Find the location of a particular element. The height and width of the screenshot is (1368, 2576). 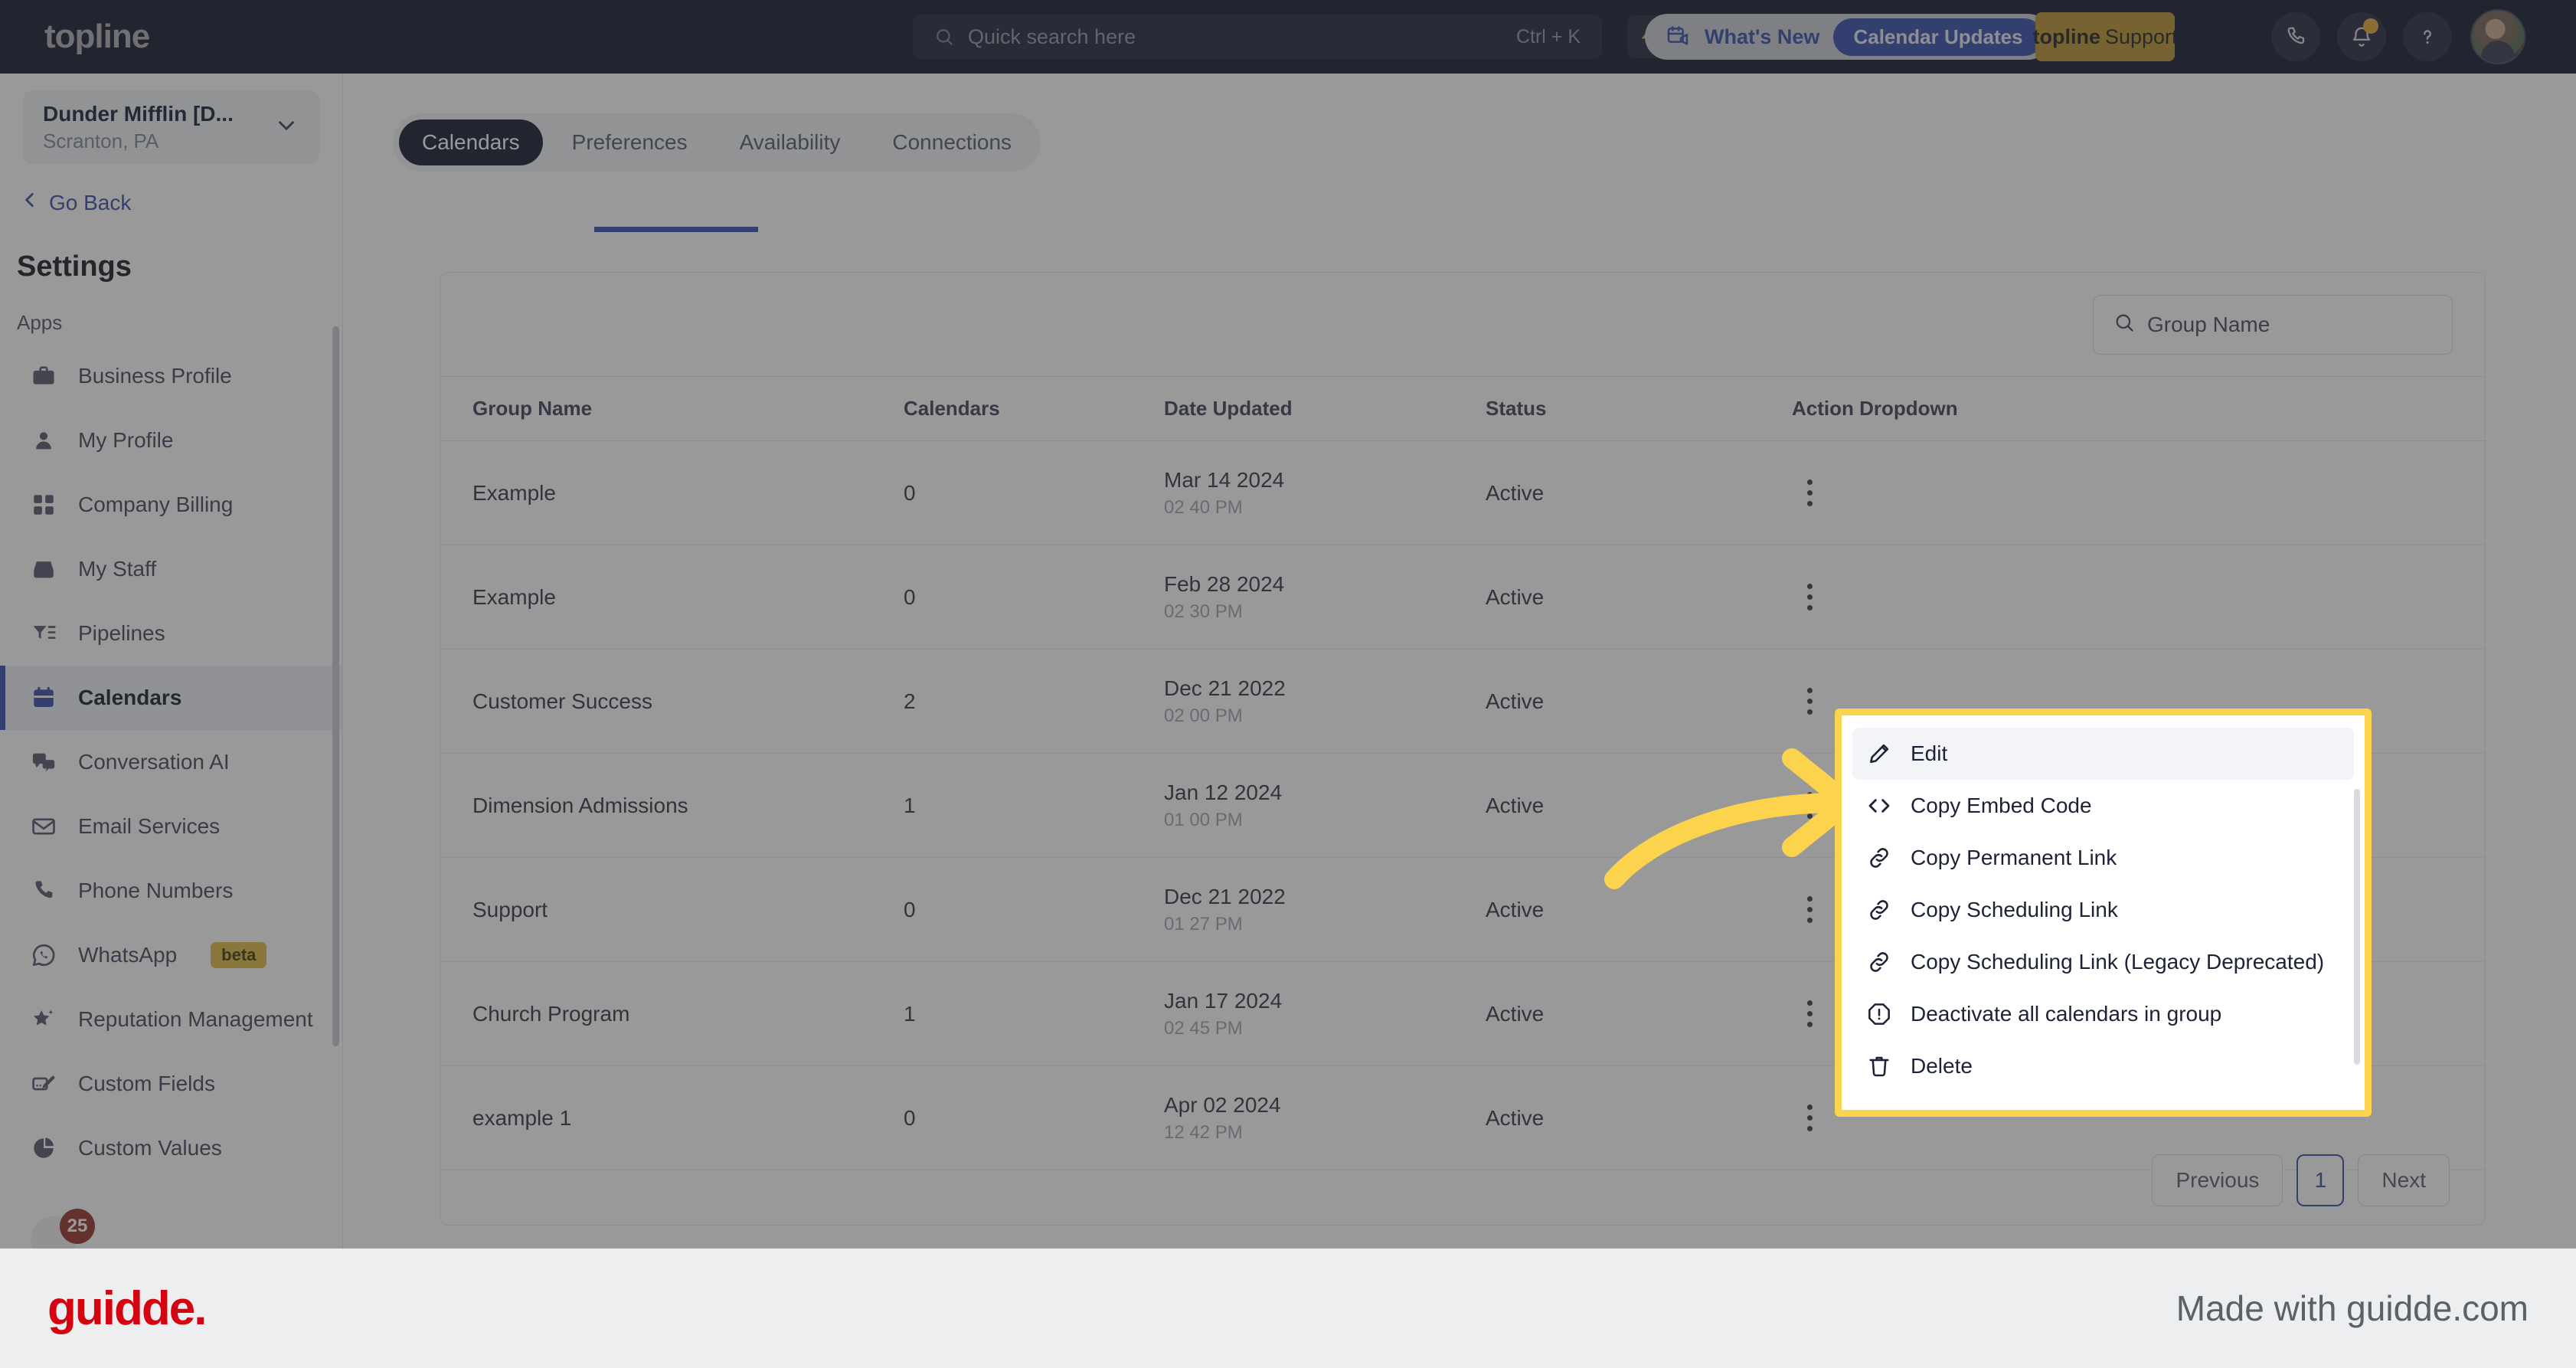

cell-date-updated: Dec 21 2022 01 27 PM is located at coordinates (1325, 909).